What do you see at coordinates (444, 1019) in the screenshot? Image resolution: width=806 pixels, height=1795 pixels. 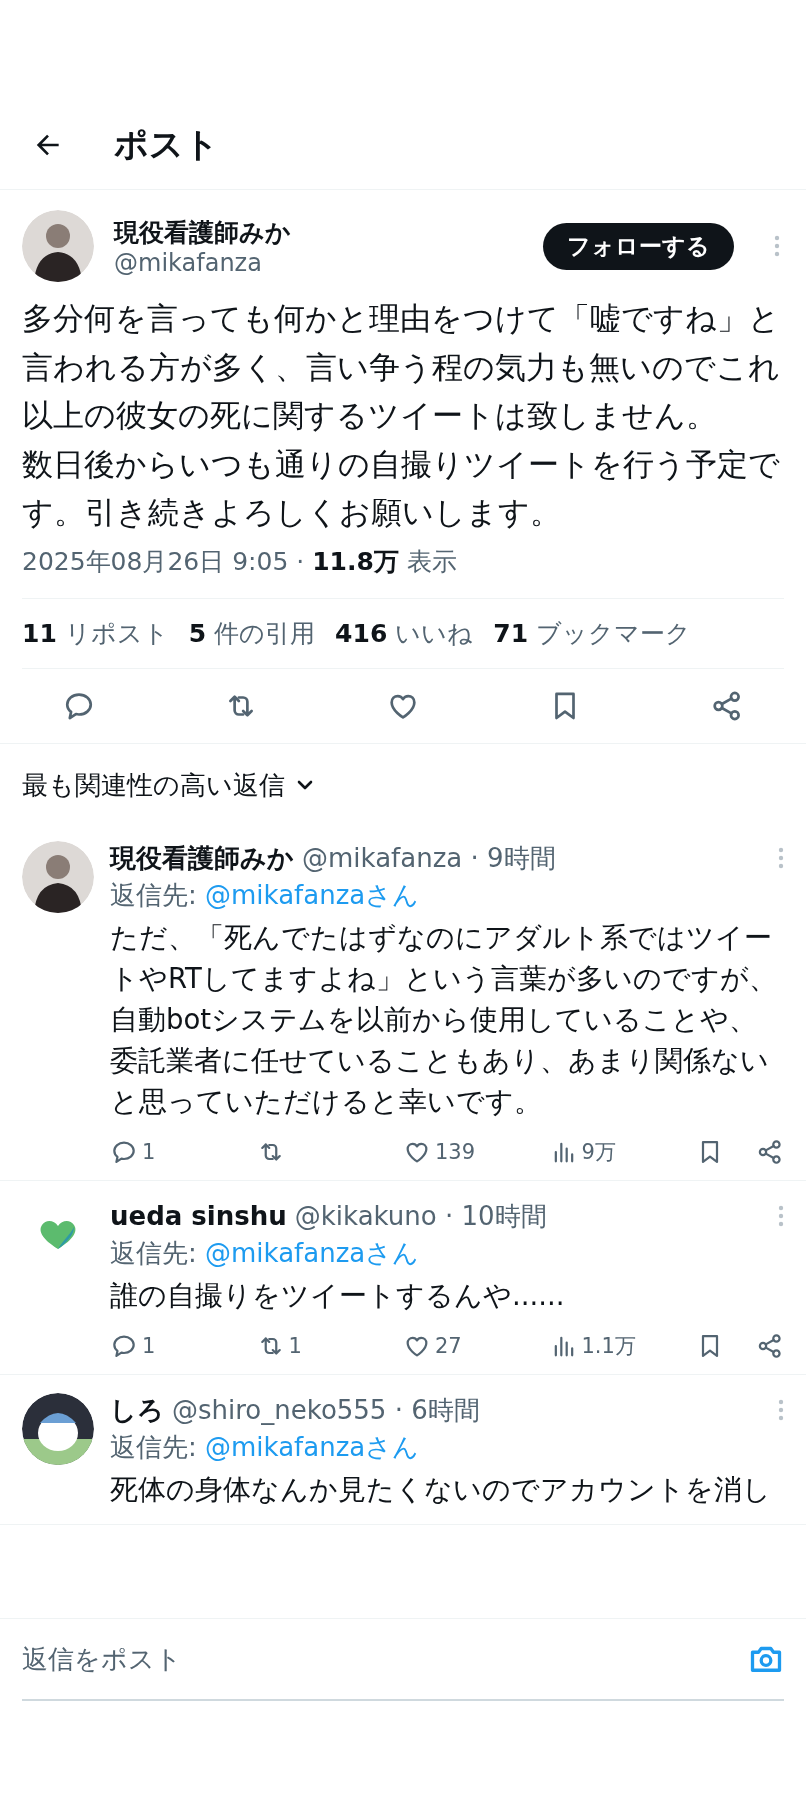 I see `reply-text: ただ、「死んでたはずなのにアダルト系ではツイートやRTしてますよね」という言葉が多いのですが、自動botシステムを以前から使用していることや、委託業者に任せていることもあり、あまり関係ないと思っていただけると幸いです。` at bounding box center [444, 1019].